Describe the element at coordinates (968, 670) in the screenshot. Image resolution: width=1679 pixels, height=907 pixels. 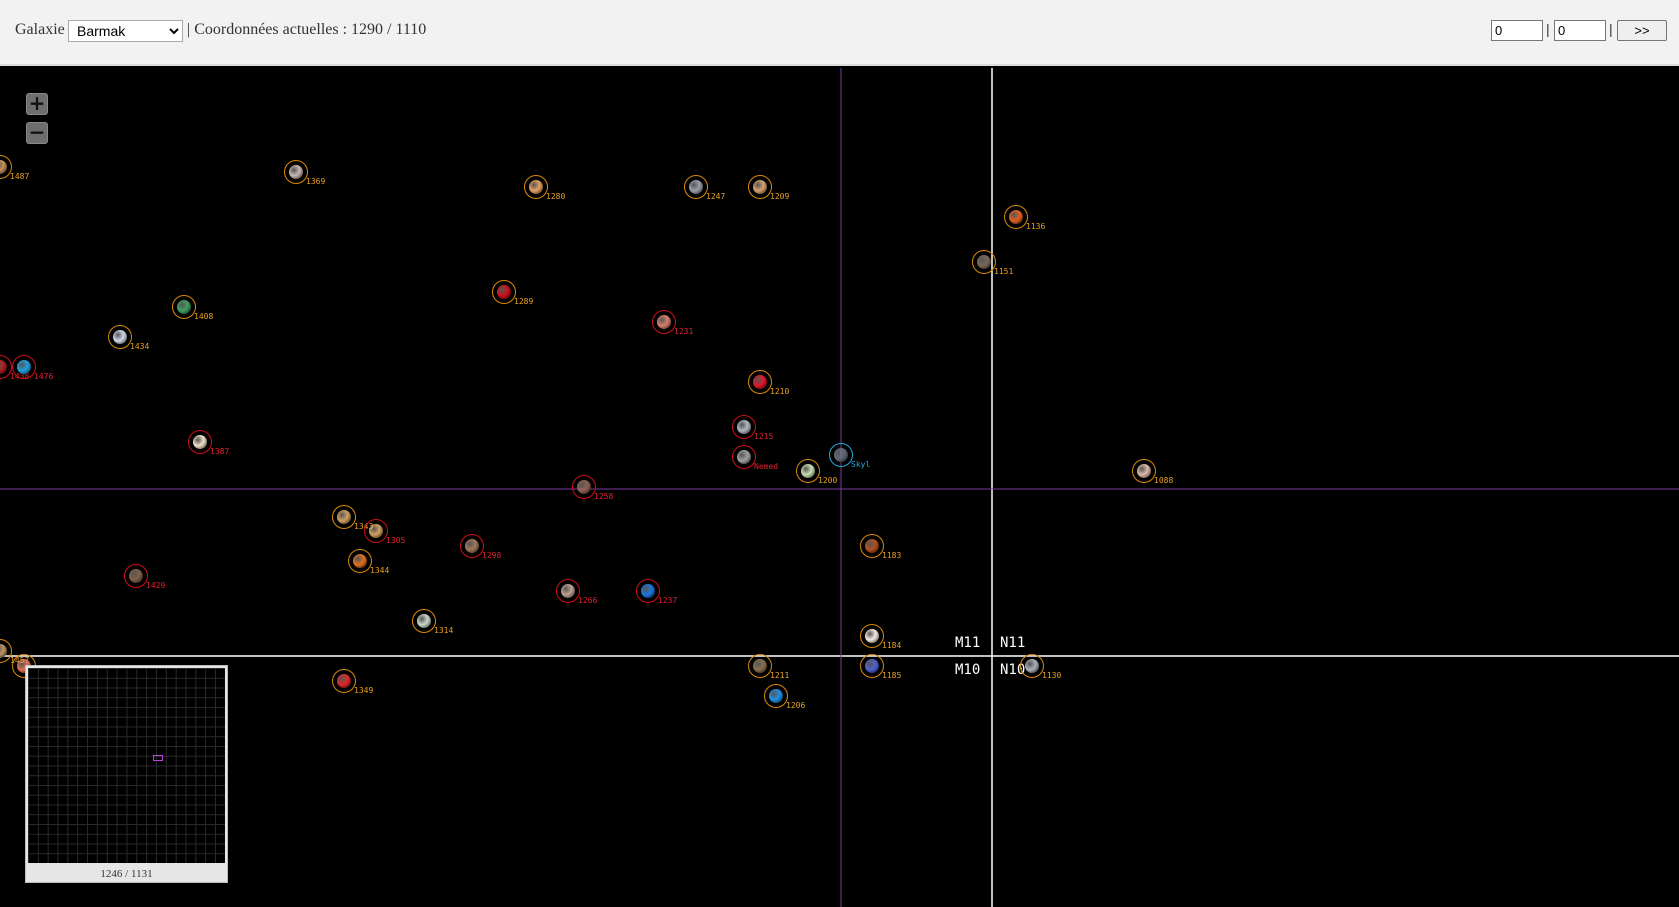
I see `sector-label-m10: M10` at that location.